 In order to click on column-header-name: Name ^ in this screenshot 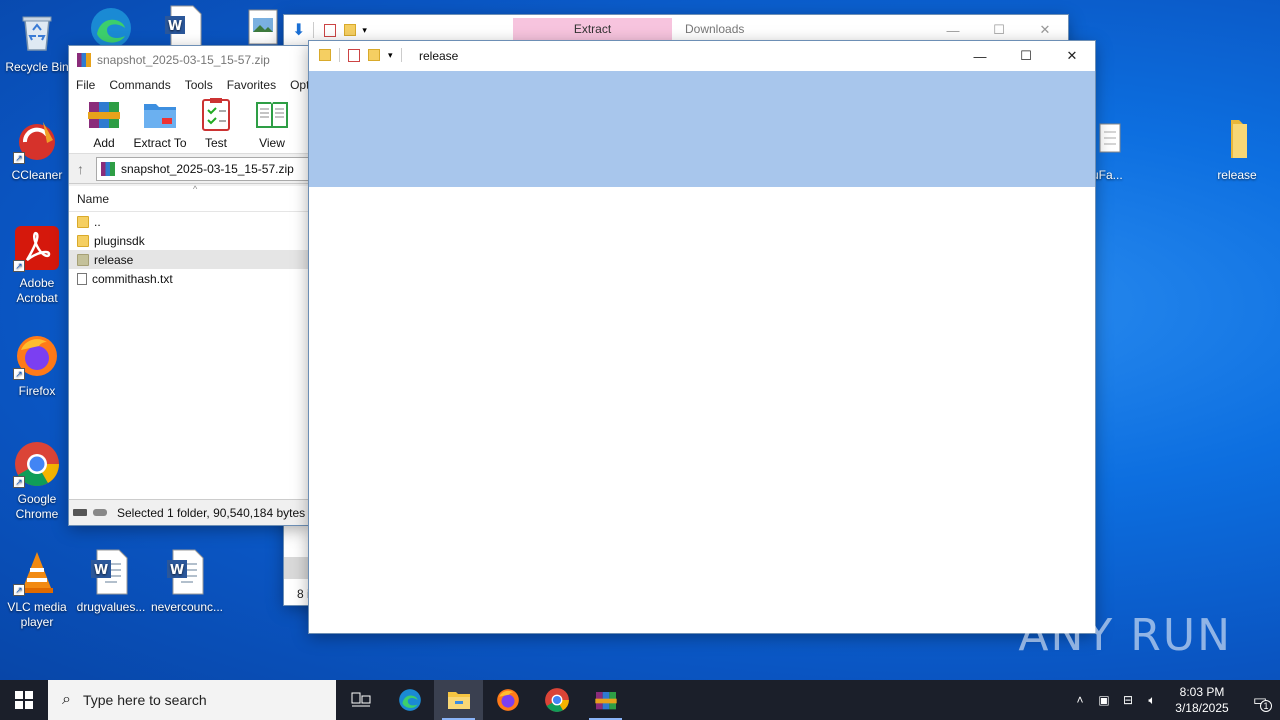, I will do `click(189, 198)`.